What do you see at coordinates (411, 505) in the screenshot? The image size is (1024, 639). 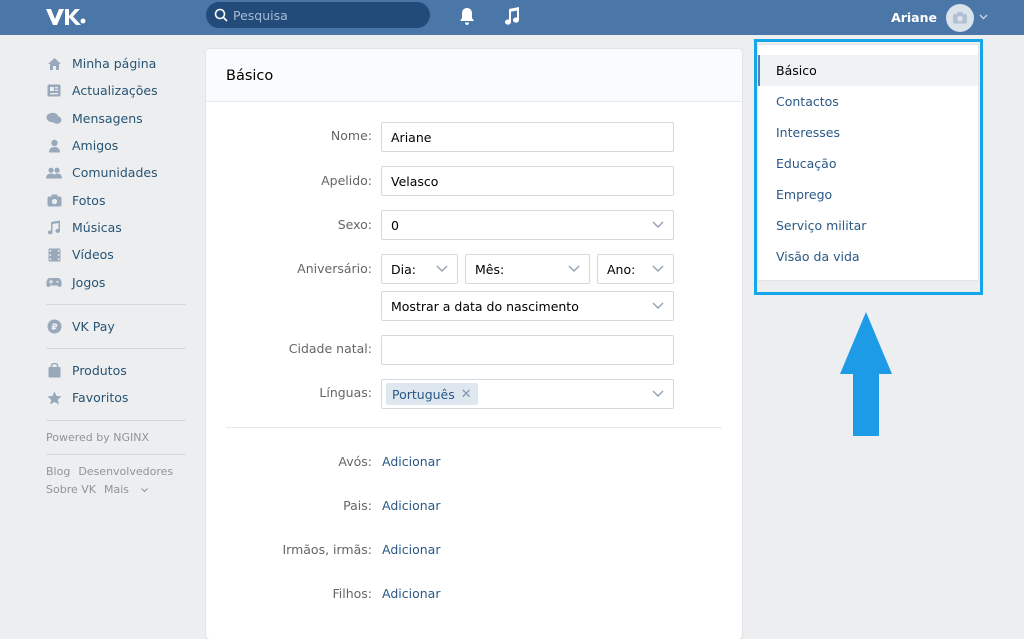 I see `add-parents-link: Adicionar` at bounding box center [411, 505].